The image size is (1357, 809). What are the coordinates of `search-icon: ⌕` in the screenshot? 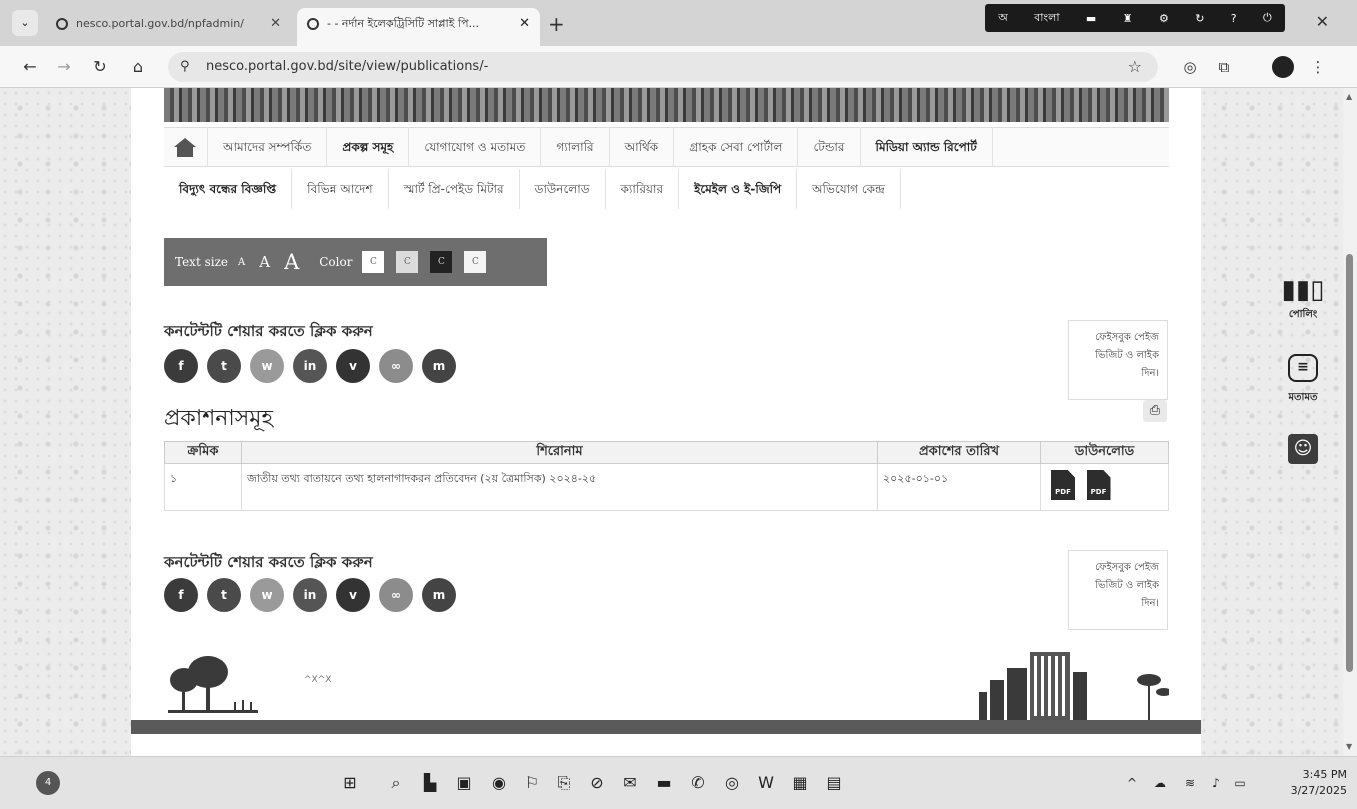 It's located at (396, 783).